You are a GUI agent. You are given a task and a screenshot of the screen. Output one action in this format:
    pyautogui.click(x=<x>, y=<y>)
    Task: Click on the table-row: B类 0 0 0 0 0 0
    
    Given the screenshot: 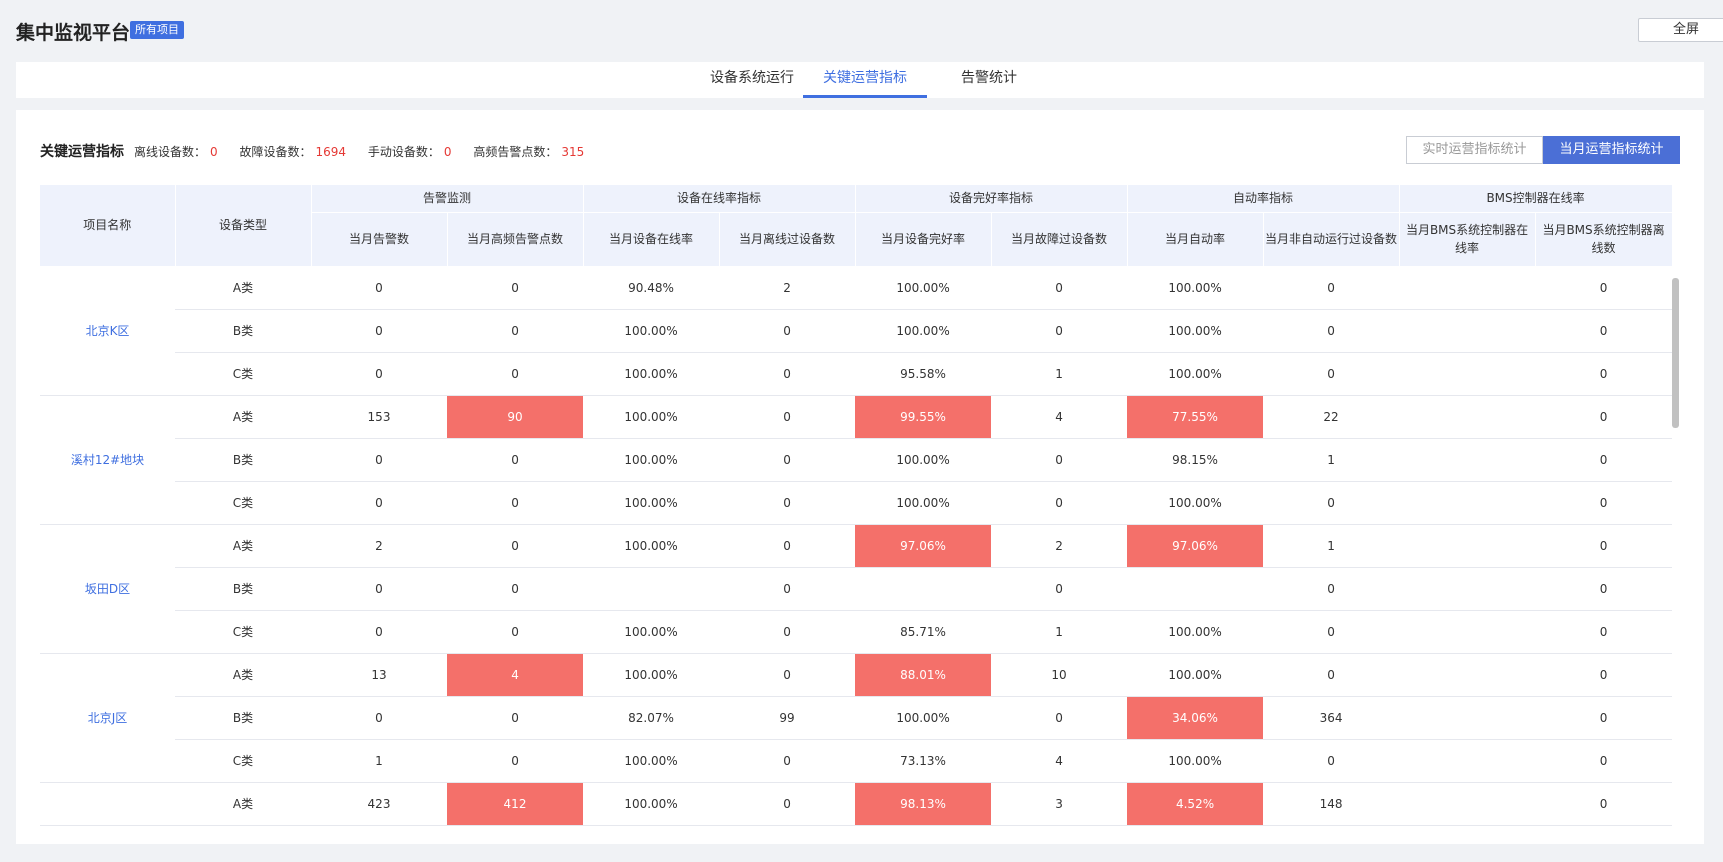 What is the action you would take?
    pyautogui.click(x=856, y=589)
    